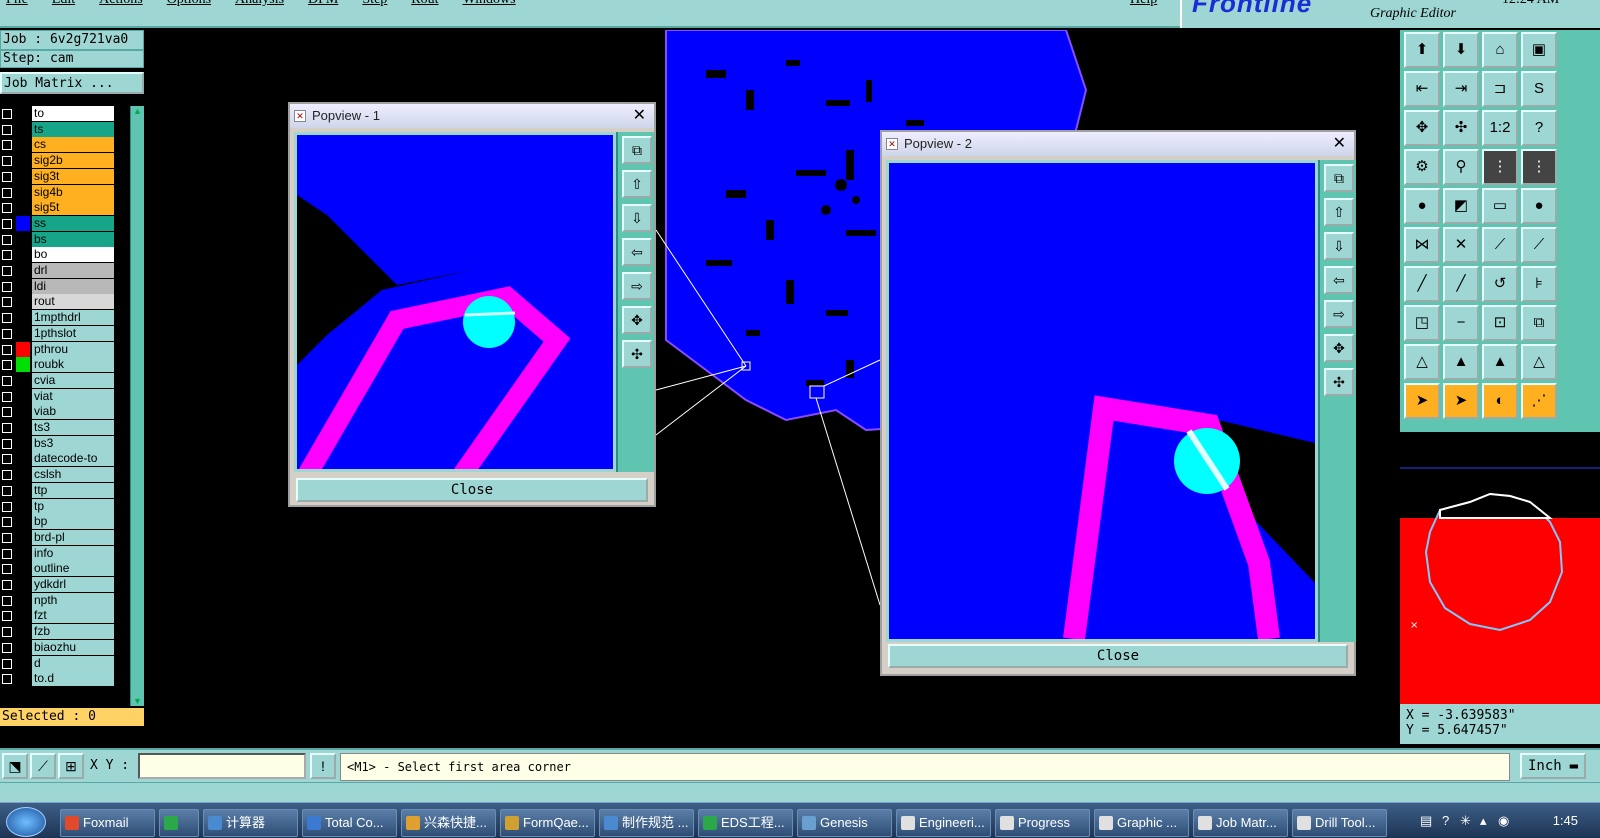 This screenshot has height=838, width=1600. Describe the element at coordinates (1339, 382) in the screenshot. I see `zoom-out-icon: ✣` at that location.